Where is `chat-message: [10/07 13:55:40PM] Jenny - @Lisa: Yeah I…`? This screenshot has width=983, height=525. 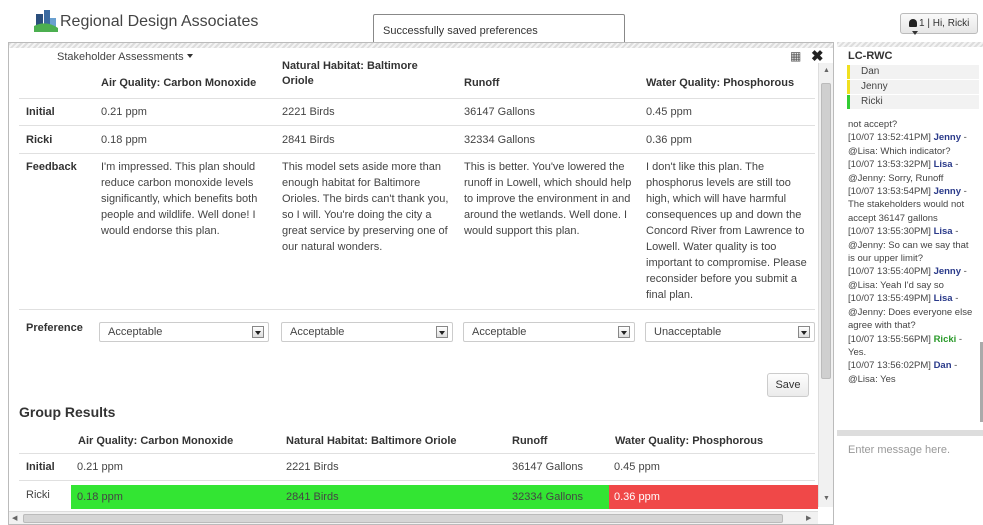 chat-message: [10/07 13:55:40PM] Jenny - @Lisa: Yeah I… is located at coordinates (907, 278).